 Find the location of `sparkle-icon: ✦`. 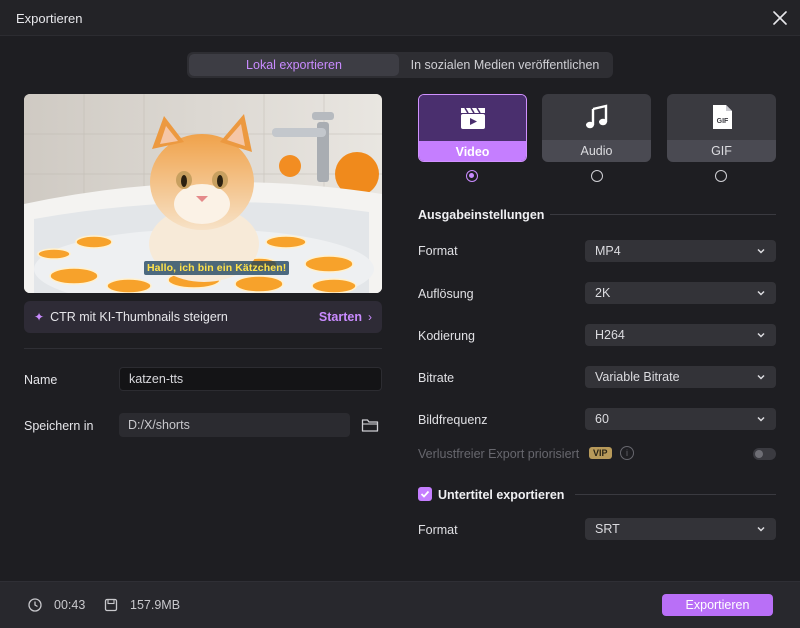

sparkle-icon: ✦ is located at coordinates (39, 317).